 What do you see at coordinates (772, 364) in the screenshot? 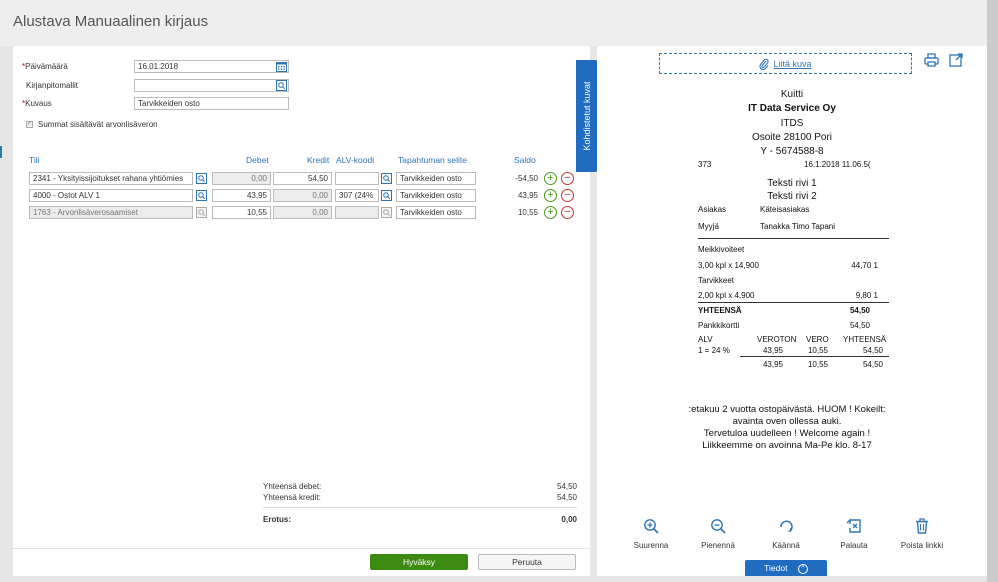
I see `vat-total-cell: 43,95` at bounding box center [772, 364].